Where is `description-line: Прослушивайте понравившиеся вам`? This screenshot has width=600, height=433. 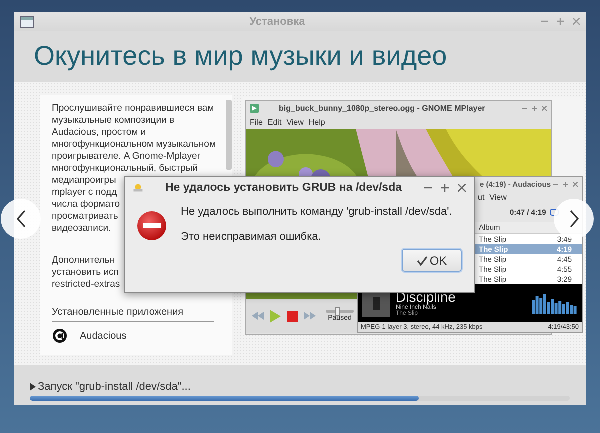
description-line: Прослушивайте понравившиеся вам is located at coordinates (133, 109).